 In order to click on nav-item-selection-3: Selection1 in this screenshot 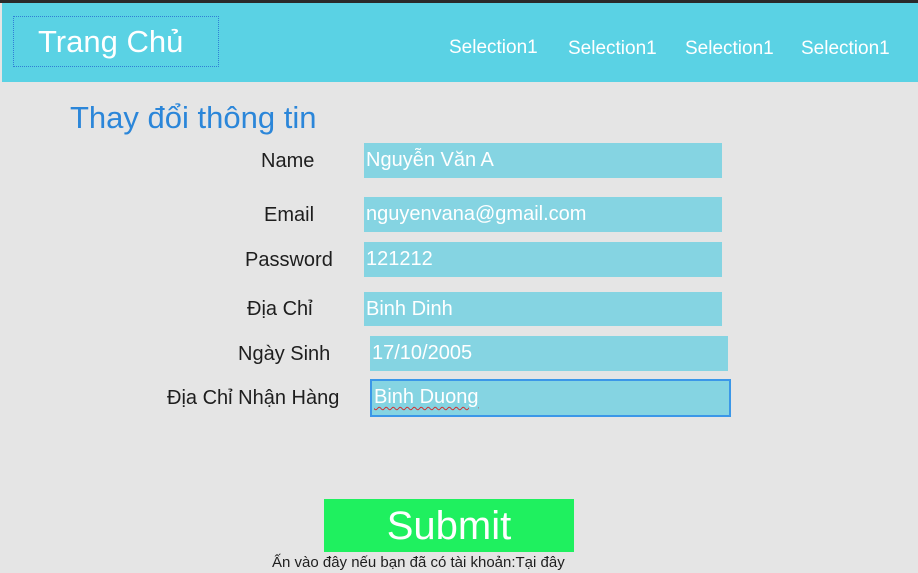, I will do `click(729, 49)`.